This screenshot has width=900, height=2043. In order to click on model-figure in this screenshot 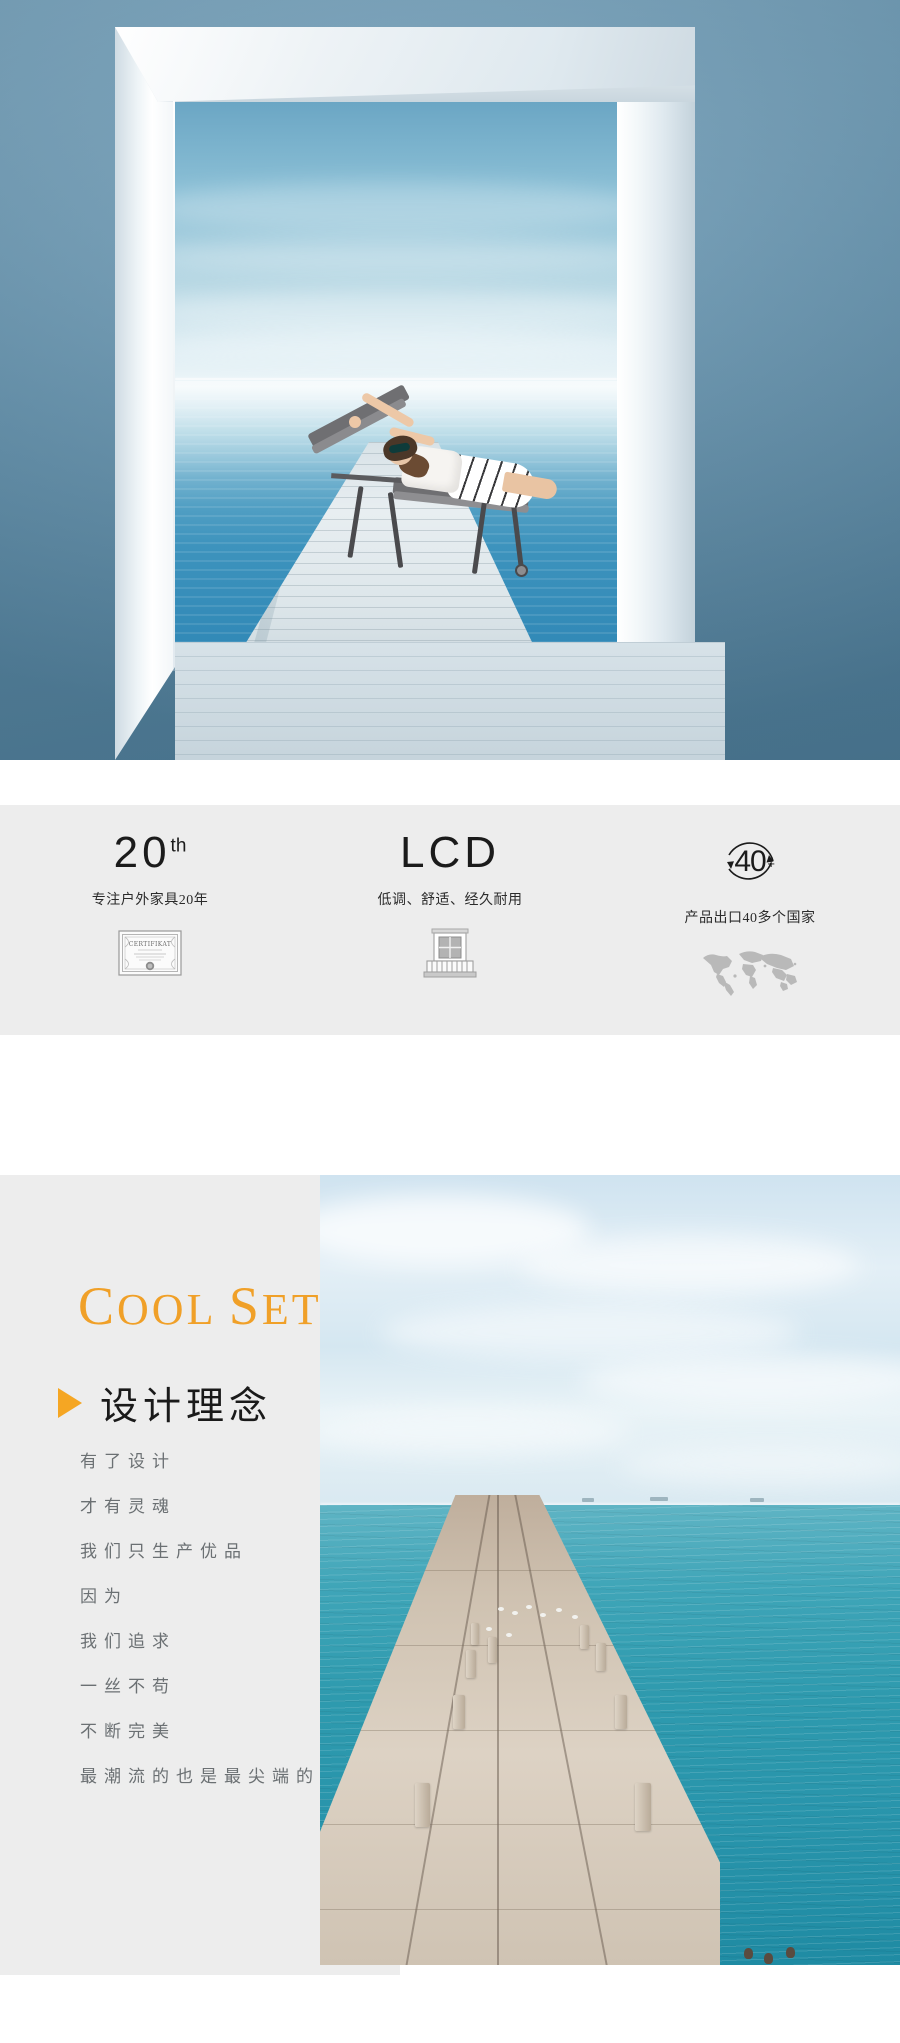, I will do `click(442, 471)`.